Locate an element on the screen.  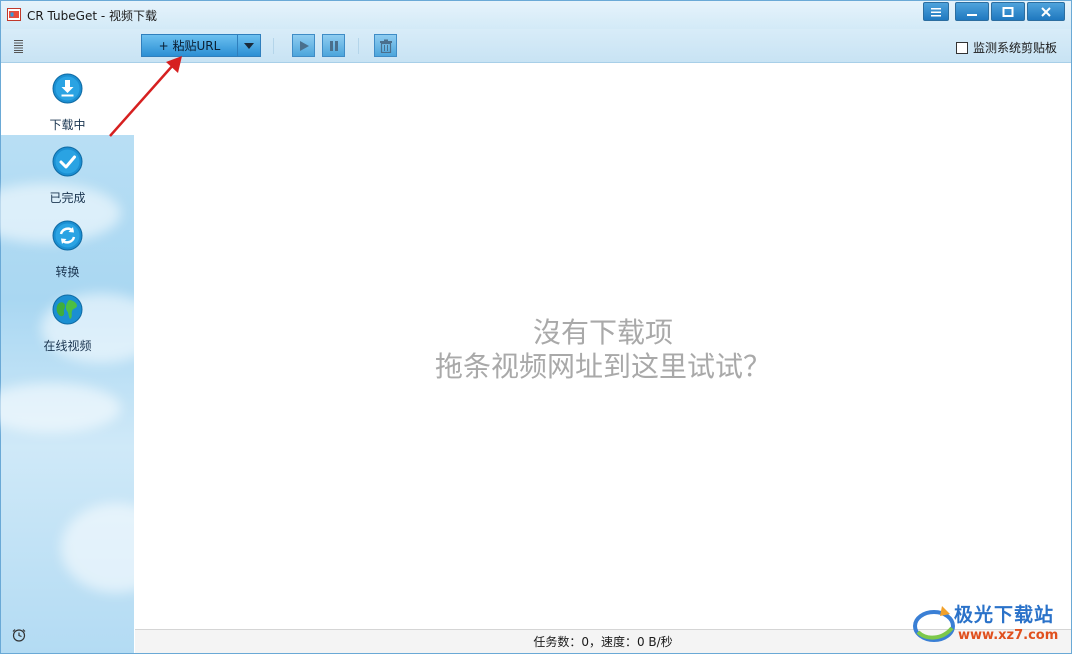
play-icon is located at coordinates (304, 45).